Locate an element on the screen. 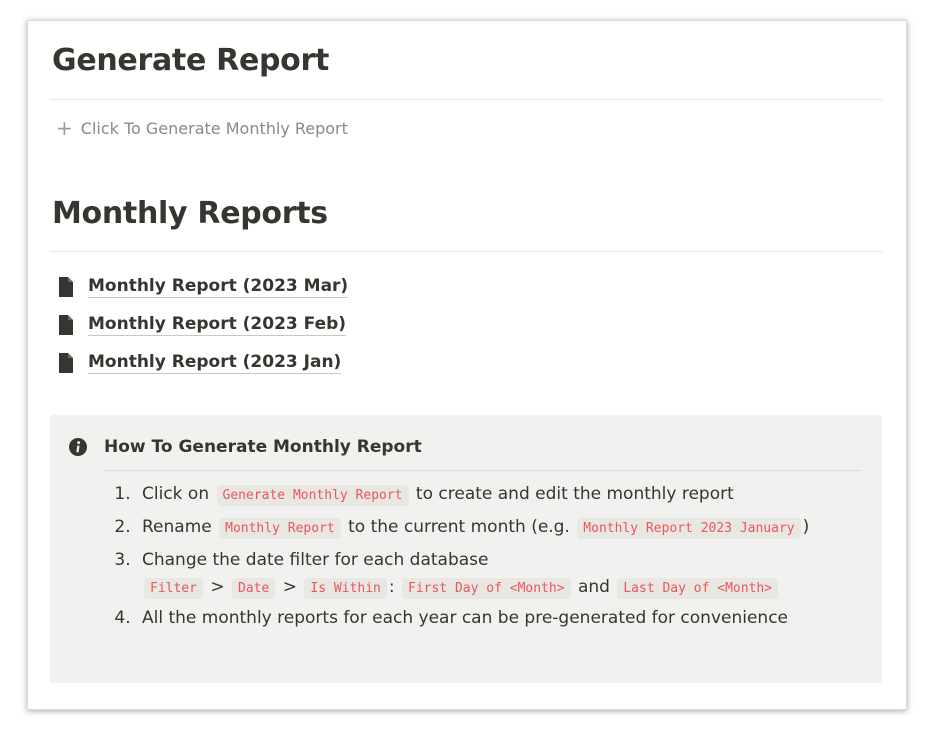  step-text: ) is located at coordinates (806, 526).